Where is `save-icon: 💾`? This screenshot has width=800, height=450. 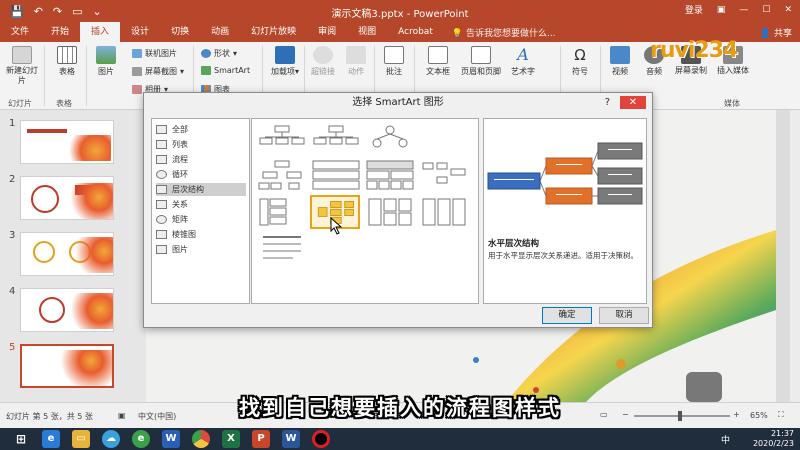 save-icon: 💾 is located at coordinates (17, 11).